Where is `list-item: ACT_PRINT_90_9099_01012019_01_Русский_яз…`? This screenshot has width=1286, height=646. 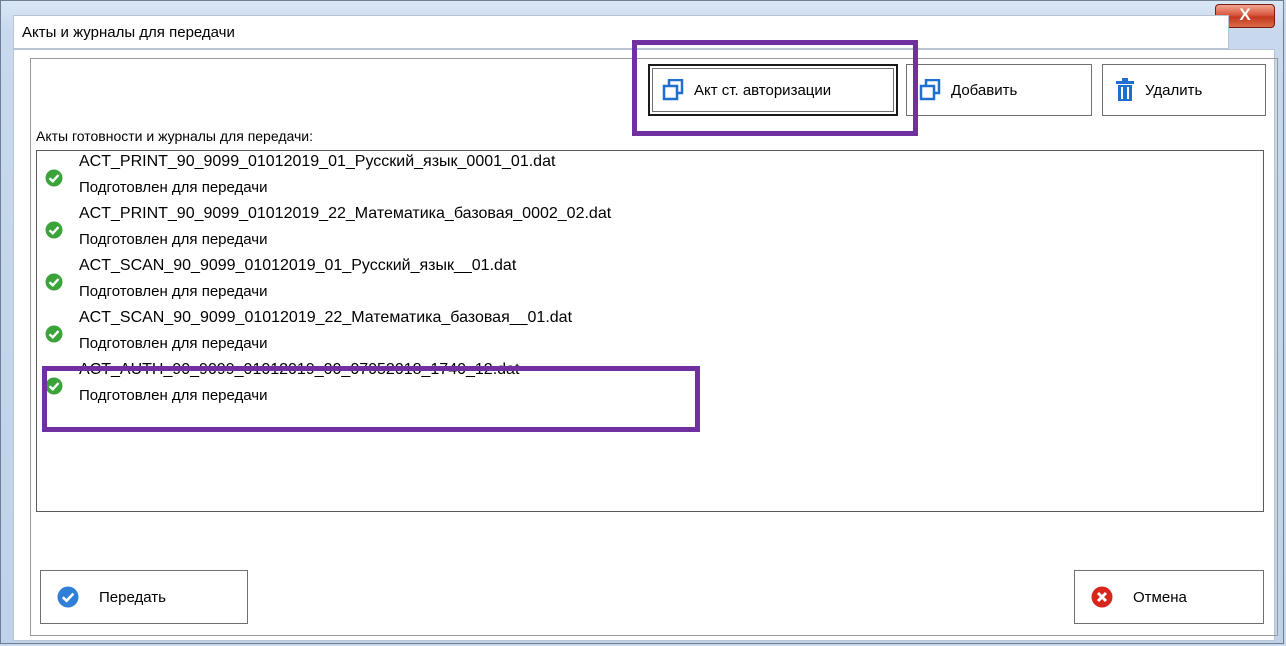 list-item: ACT_PRINT_90_9099_01012019_01_Русский_яз… is located at coordinates (650, 179).